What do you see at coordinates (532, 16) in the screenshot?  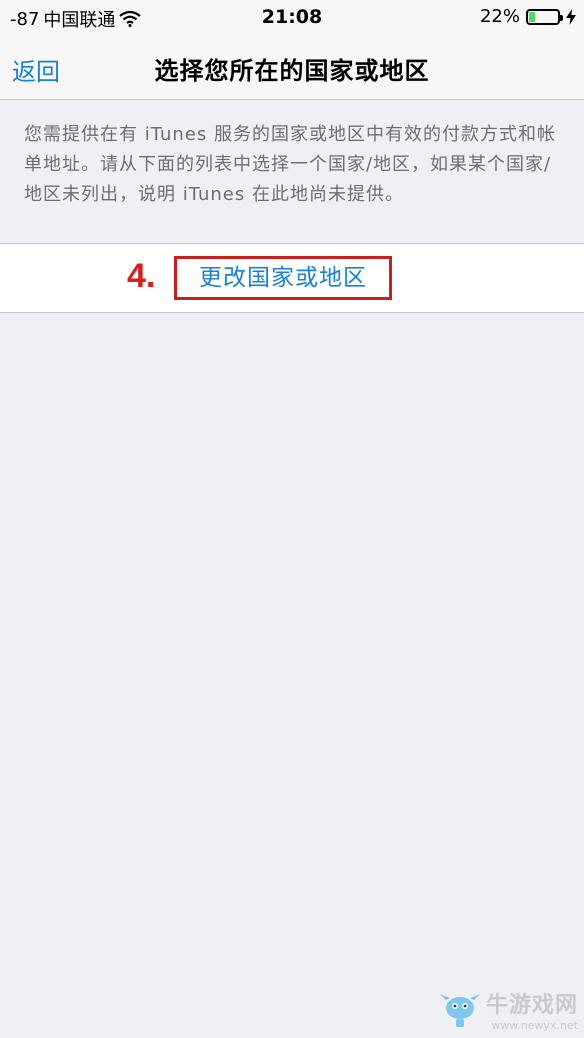 I see `battery-fill` at bounding box center [532, 16].